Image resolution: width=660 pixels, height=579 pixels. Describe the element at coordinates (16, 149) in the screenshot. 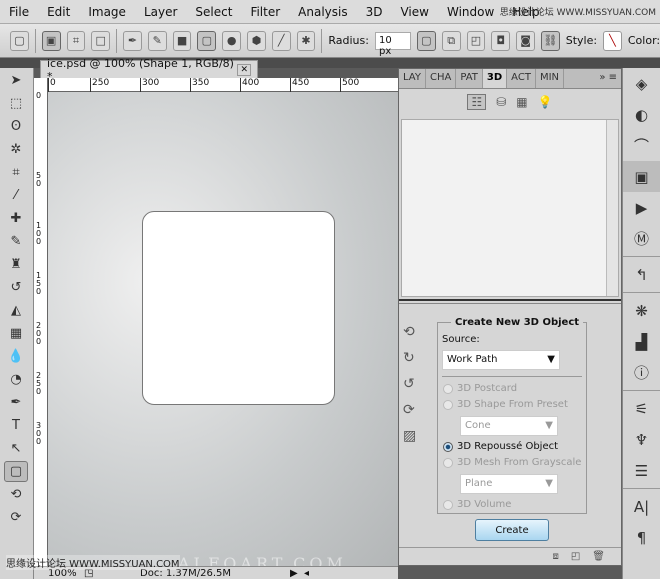

I see `quick-select-tool-icon: ✲` at that location.